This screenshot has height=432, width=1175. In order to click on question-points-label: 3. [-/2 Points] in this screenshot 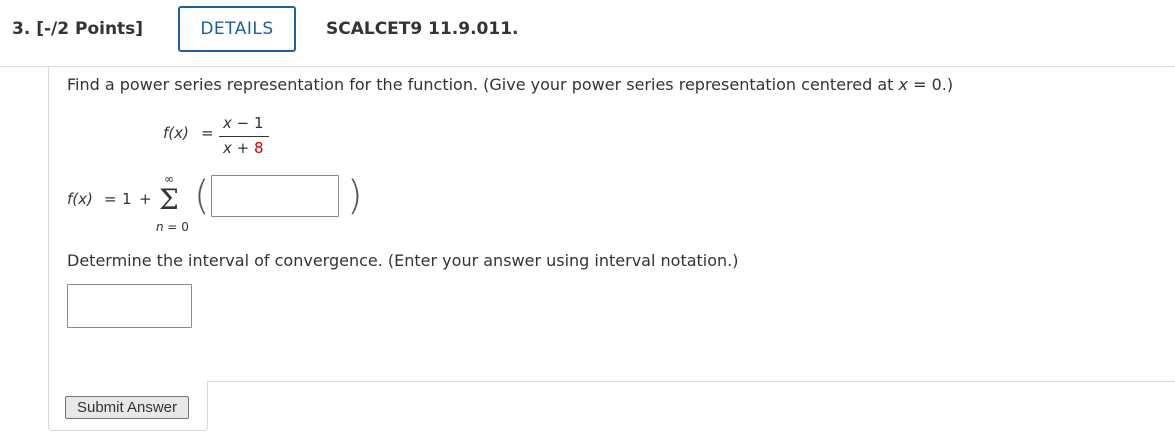, I will do `click(78, 29)`.